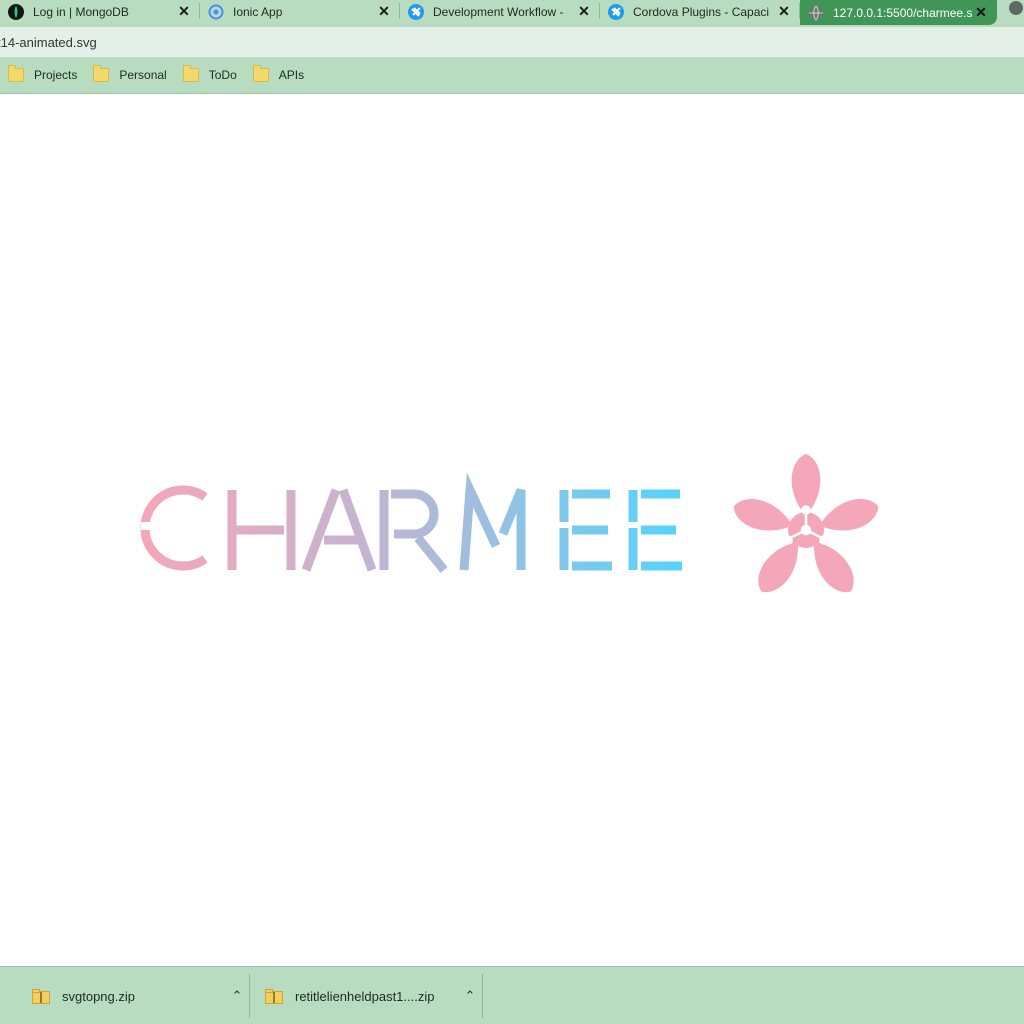 The image size is (1024, 1024). I want to click on tab-development-workflow: Development Workflow - ✕, so click(500, 11).